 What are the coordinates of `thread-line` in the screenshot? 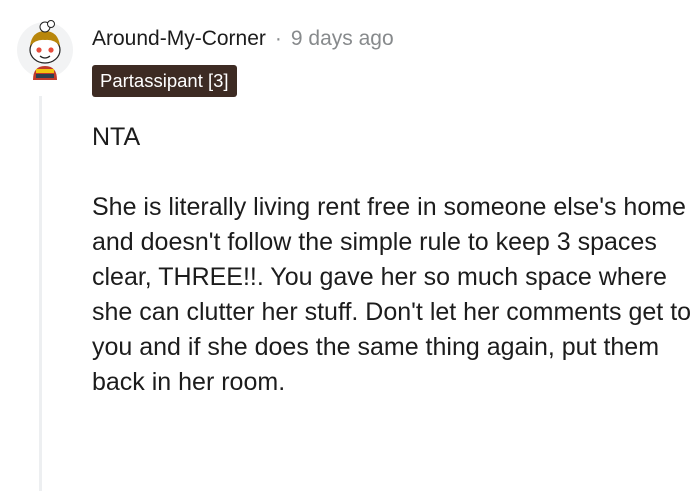 It's located at (40, 293).